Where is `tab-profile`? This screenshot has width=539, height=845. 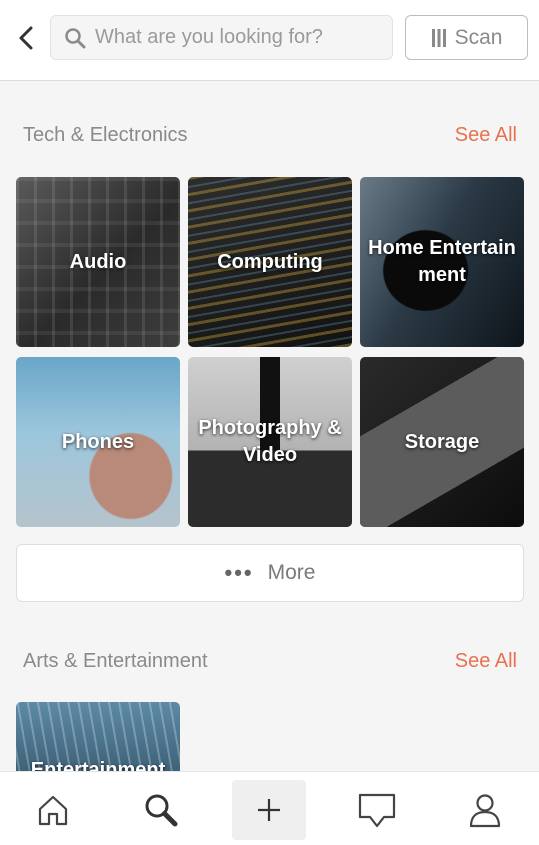 tab-profile is located at coordinates (485, 810).